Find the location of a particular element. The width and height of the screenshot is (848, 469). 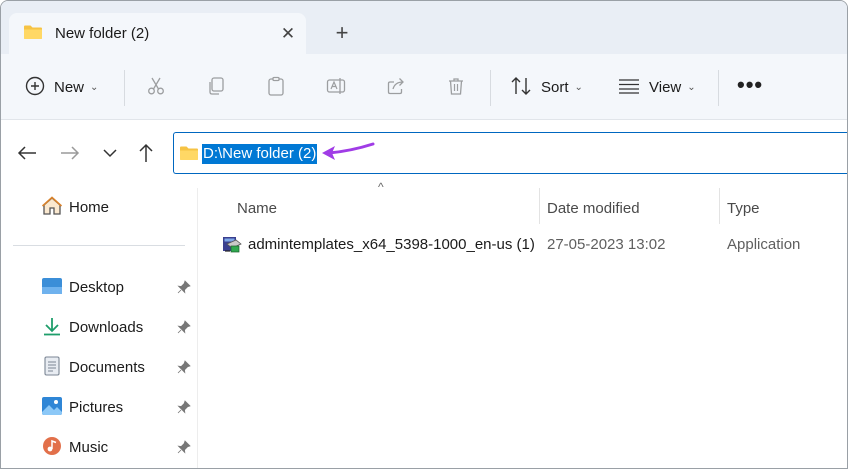

share-icon is located at coordinates (396, 87).